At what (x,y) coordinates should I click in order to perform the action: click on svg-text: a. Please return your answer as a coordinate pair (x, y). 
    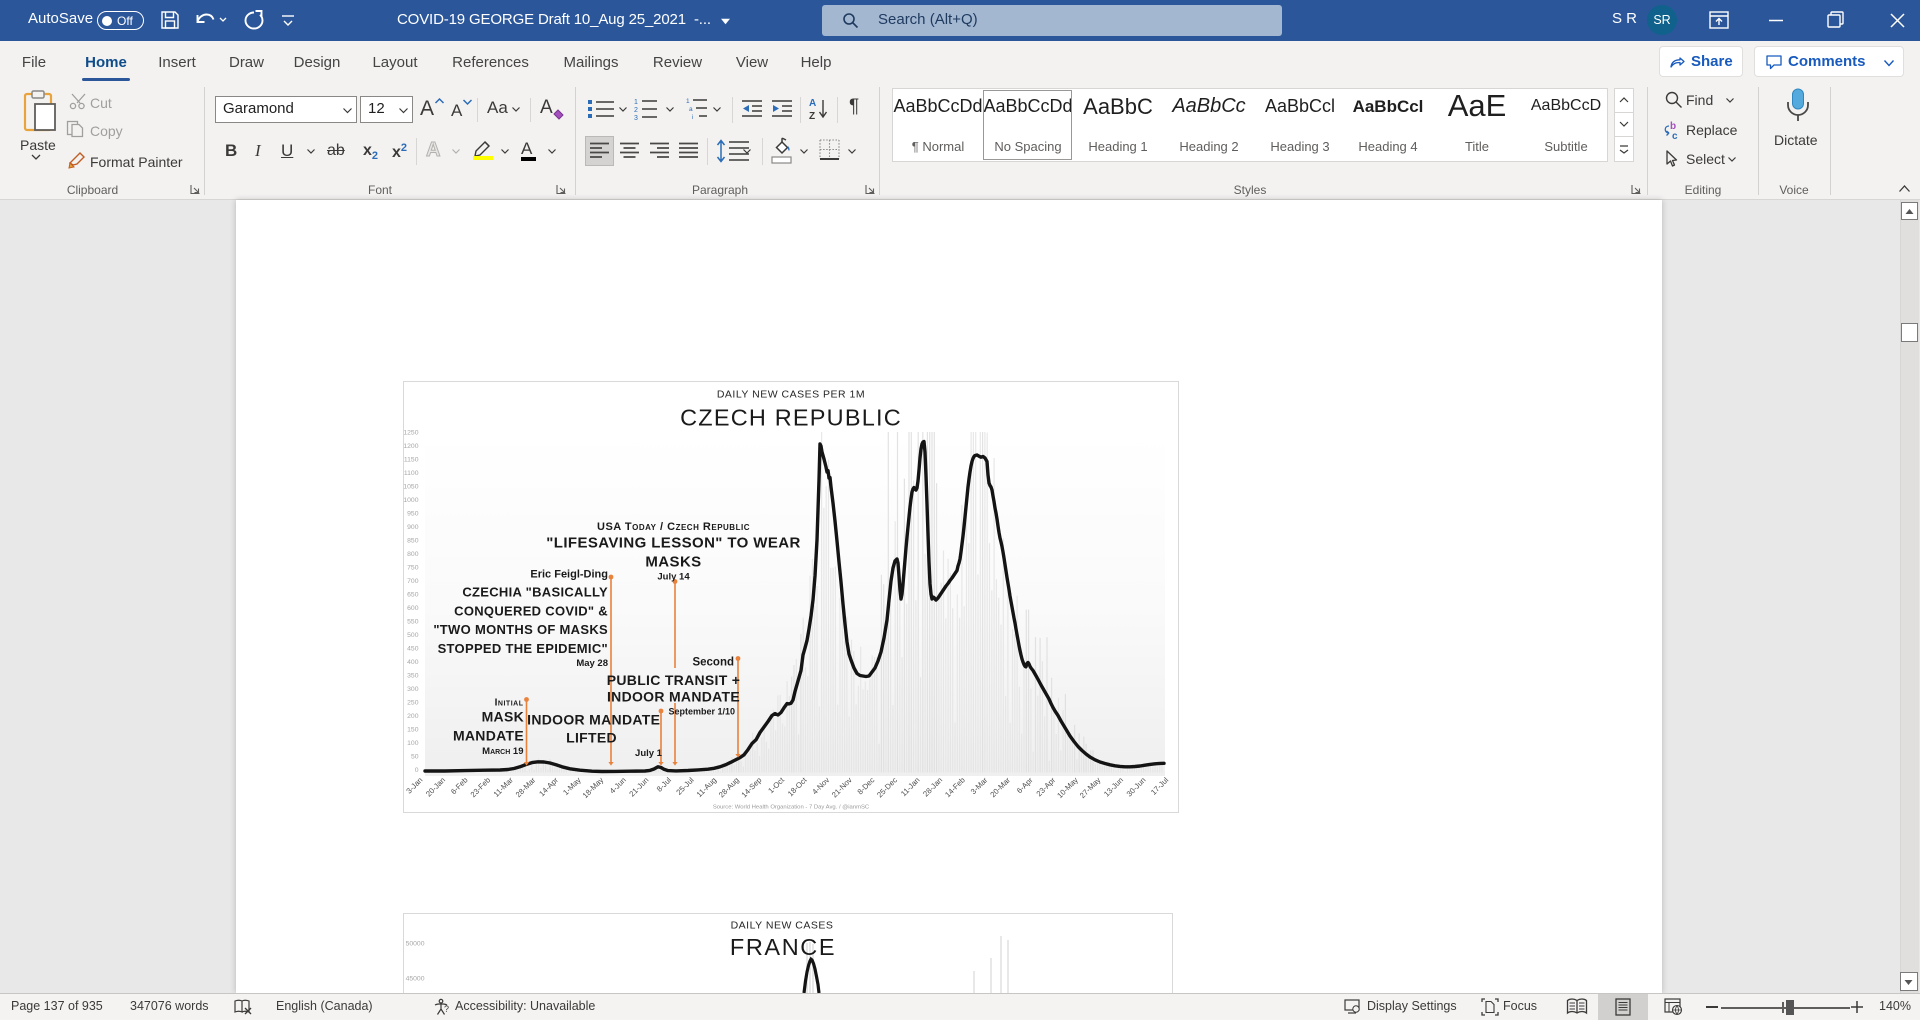
    Looking at the image, I should click on (691, 109).